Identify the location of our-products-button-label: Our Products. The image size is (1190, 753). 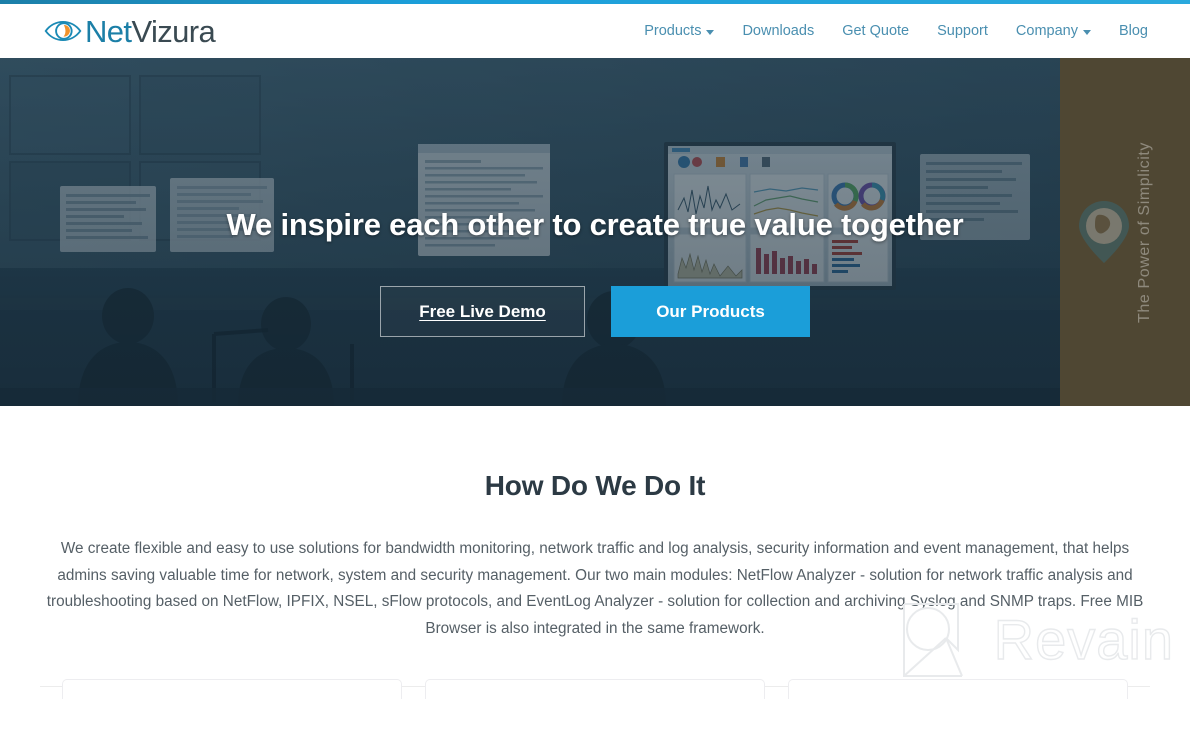
(710, 311).